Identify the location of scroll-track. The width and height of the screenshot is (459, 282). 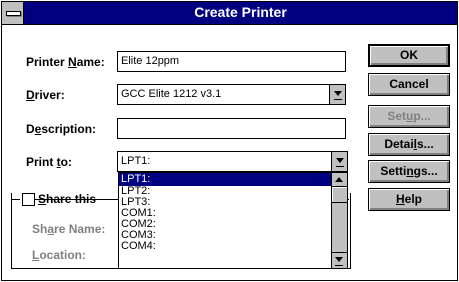
(339, 227).